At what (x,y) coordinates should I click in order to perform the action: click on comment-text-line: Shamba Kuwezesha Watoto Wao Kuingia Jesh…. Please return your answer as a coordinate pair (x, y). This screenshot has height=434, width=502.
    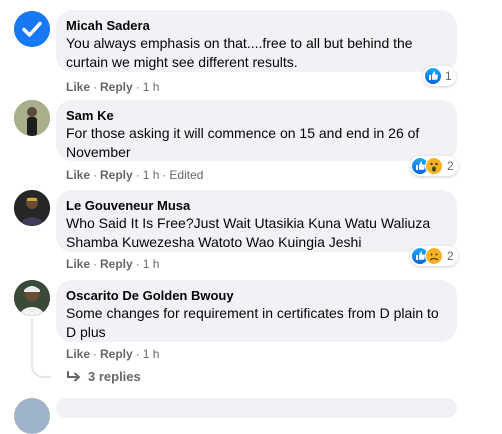
    Looking at the image, I should click on (214, 242).